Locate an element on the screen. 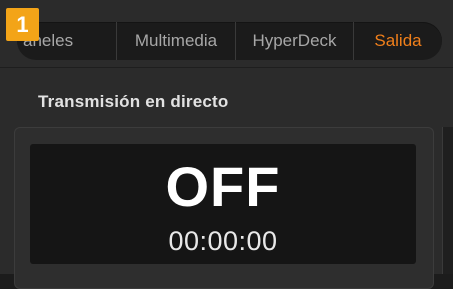  step-badge: 1 is located at coordinates (22, 24).